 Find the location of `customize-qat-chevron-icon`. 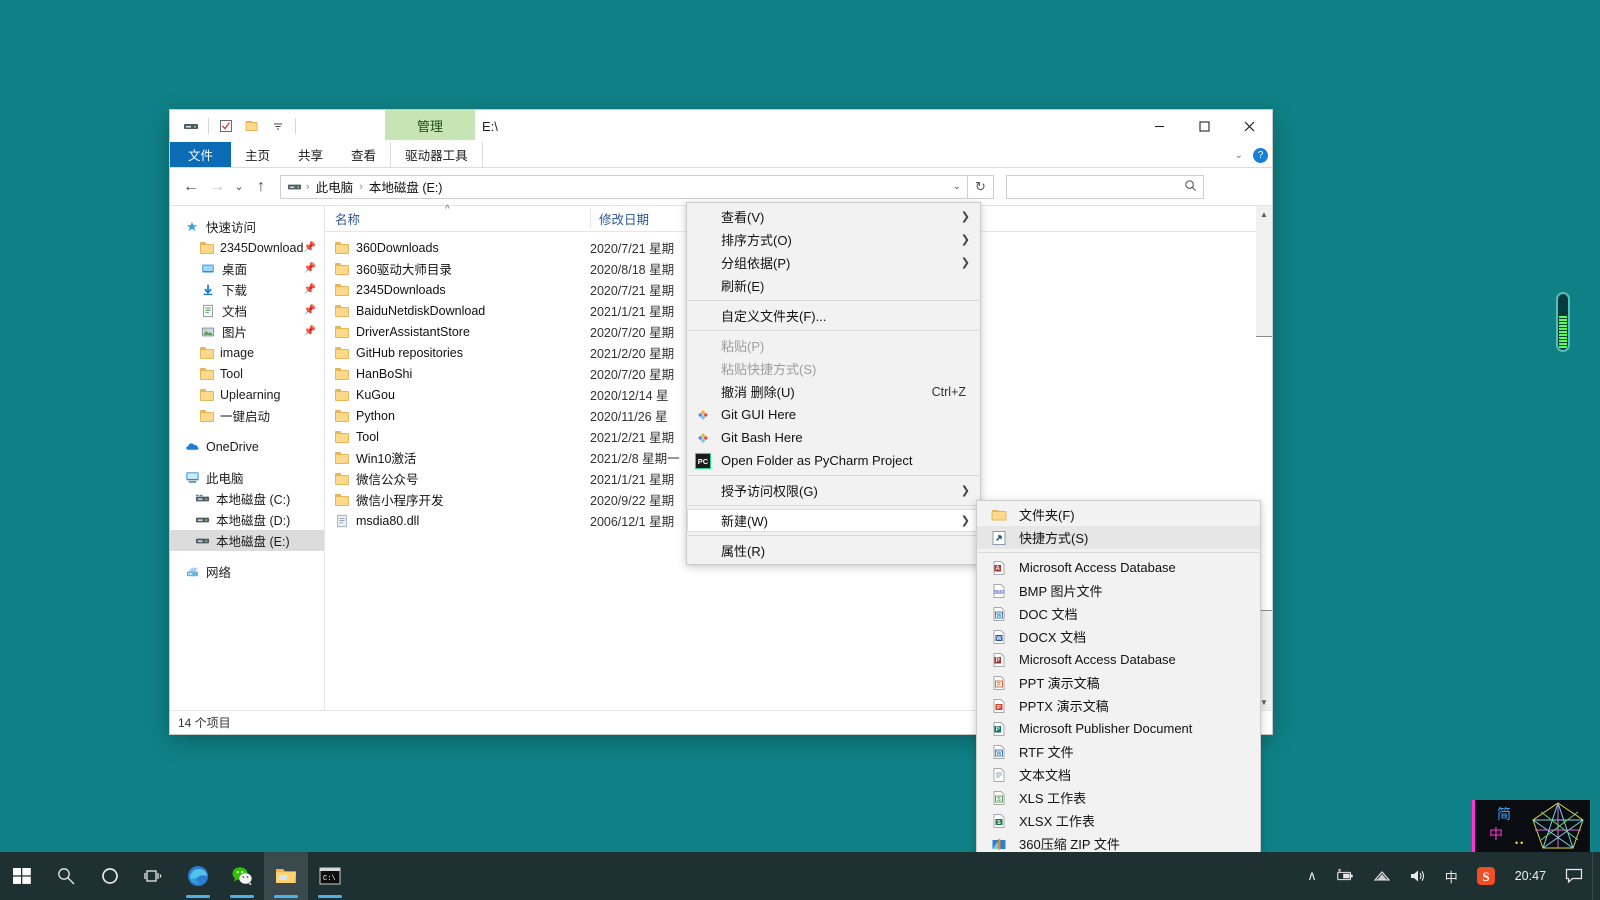

customize-qat-chevron-icon is located at coordinates (278, 126).